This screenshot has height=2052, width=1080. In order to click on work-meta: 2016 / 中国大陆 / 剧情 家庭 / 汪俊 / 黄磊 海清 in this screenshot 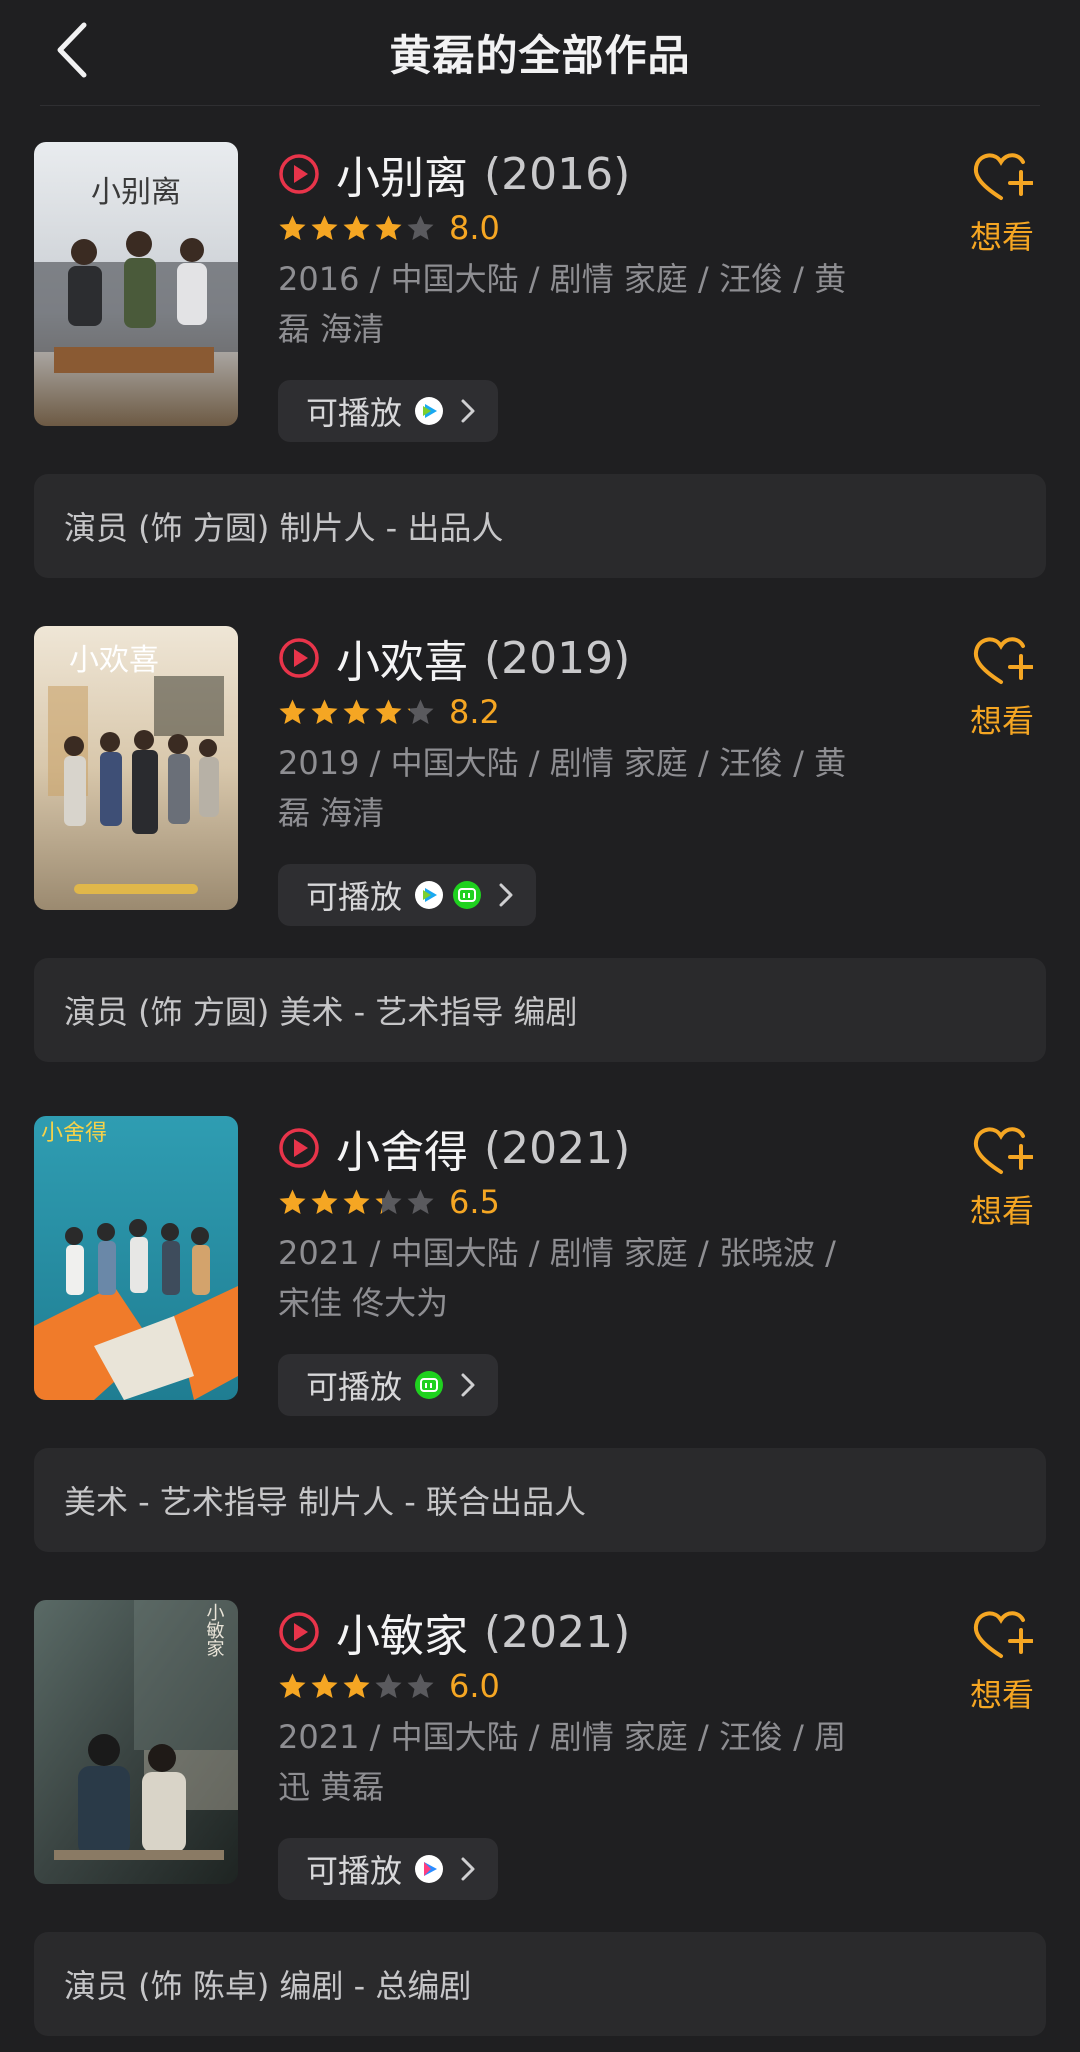, I will do `click(562, 304)`.